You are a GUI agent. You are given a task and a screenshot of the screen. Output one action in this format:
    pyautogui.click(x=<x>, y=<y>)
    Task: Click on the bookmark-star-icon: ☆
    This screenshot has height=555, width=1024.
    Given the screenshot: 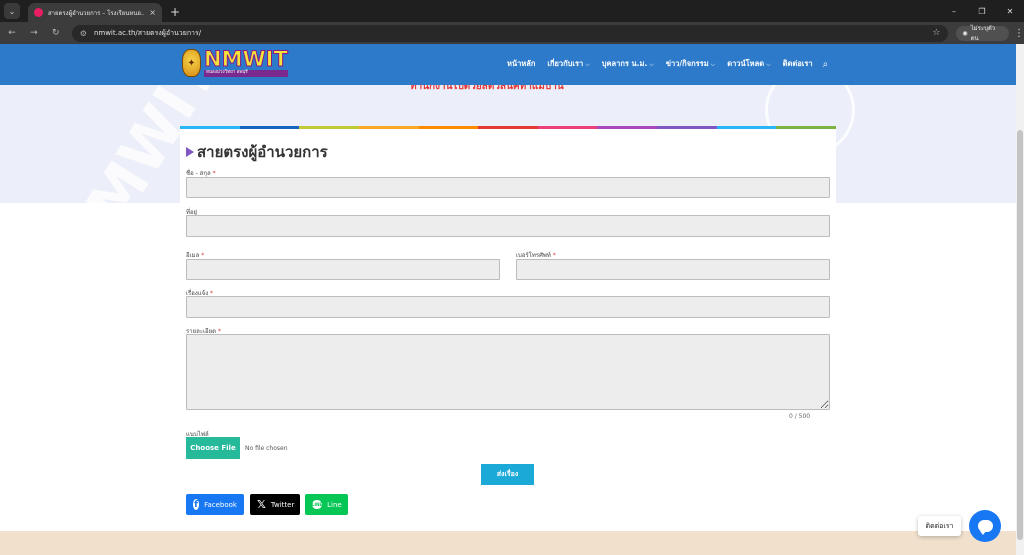 What is the action you would take?
    pyautogui.click(x=936, y=33)
    